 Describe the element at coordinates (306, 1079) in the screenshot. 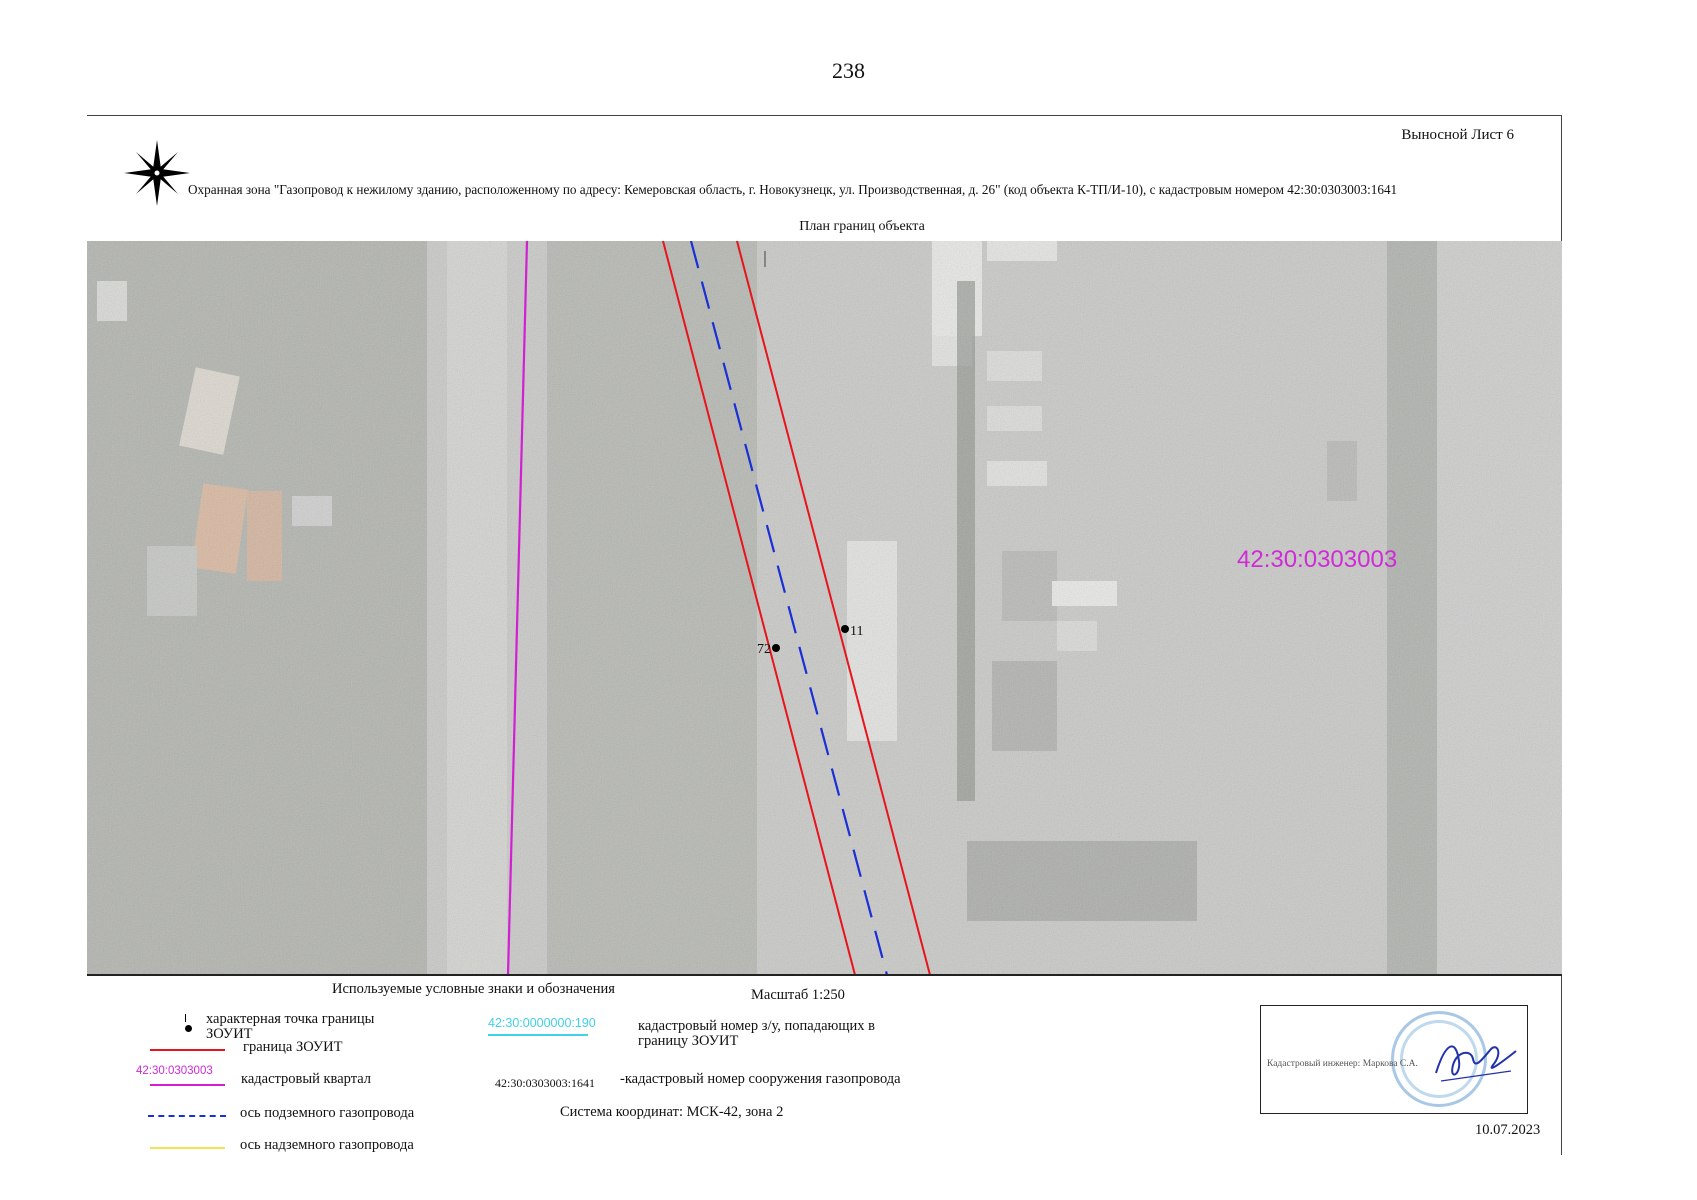

I see `legend-quarter-label: кадастровый квартал` at that location.